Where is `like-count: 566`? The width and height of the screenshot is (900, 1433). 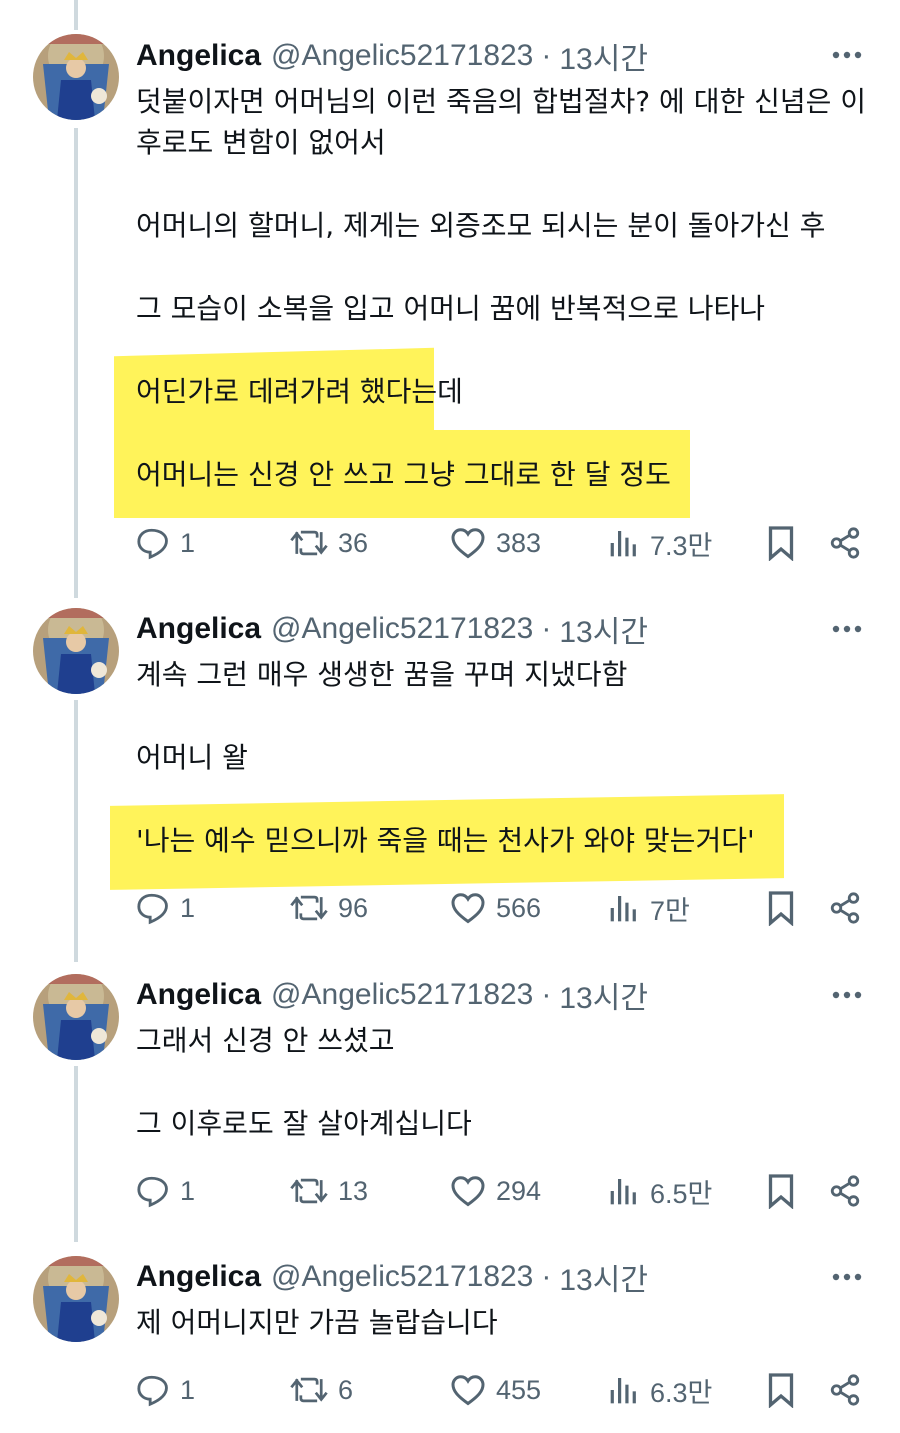 like-count: 566 is located at coordinates (519, 907).